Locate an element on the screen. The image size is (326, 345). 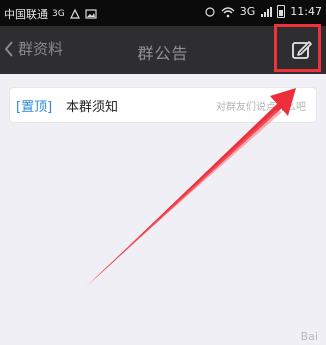
pinned-tag: [置顶] is located at coordinates (34, 107).